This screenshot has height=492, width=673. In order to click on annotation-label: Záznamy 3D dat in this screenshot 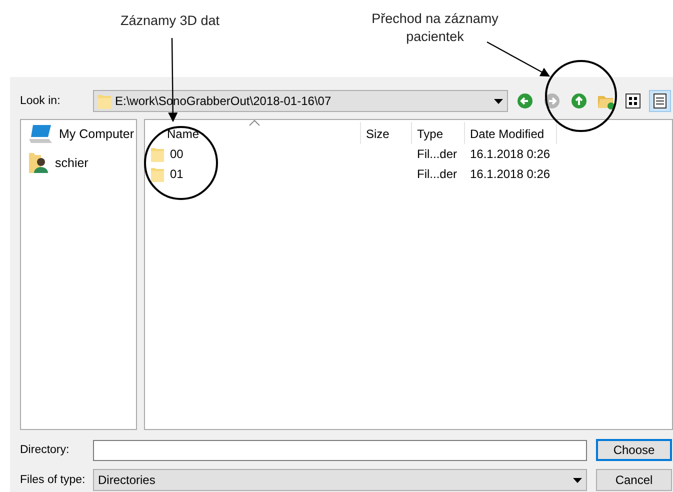, I will do `click(170, 21)`.